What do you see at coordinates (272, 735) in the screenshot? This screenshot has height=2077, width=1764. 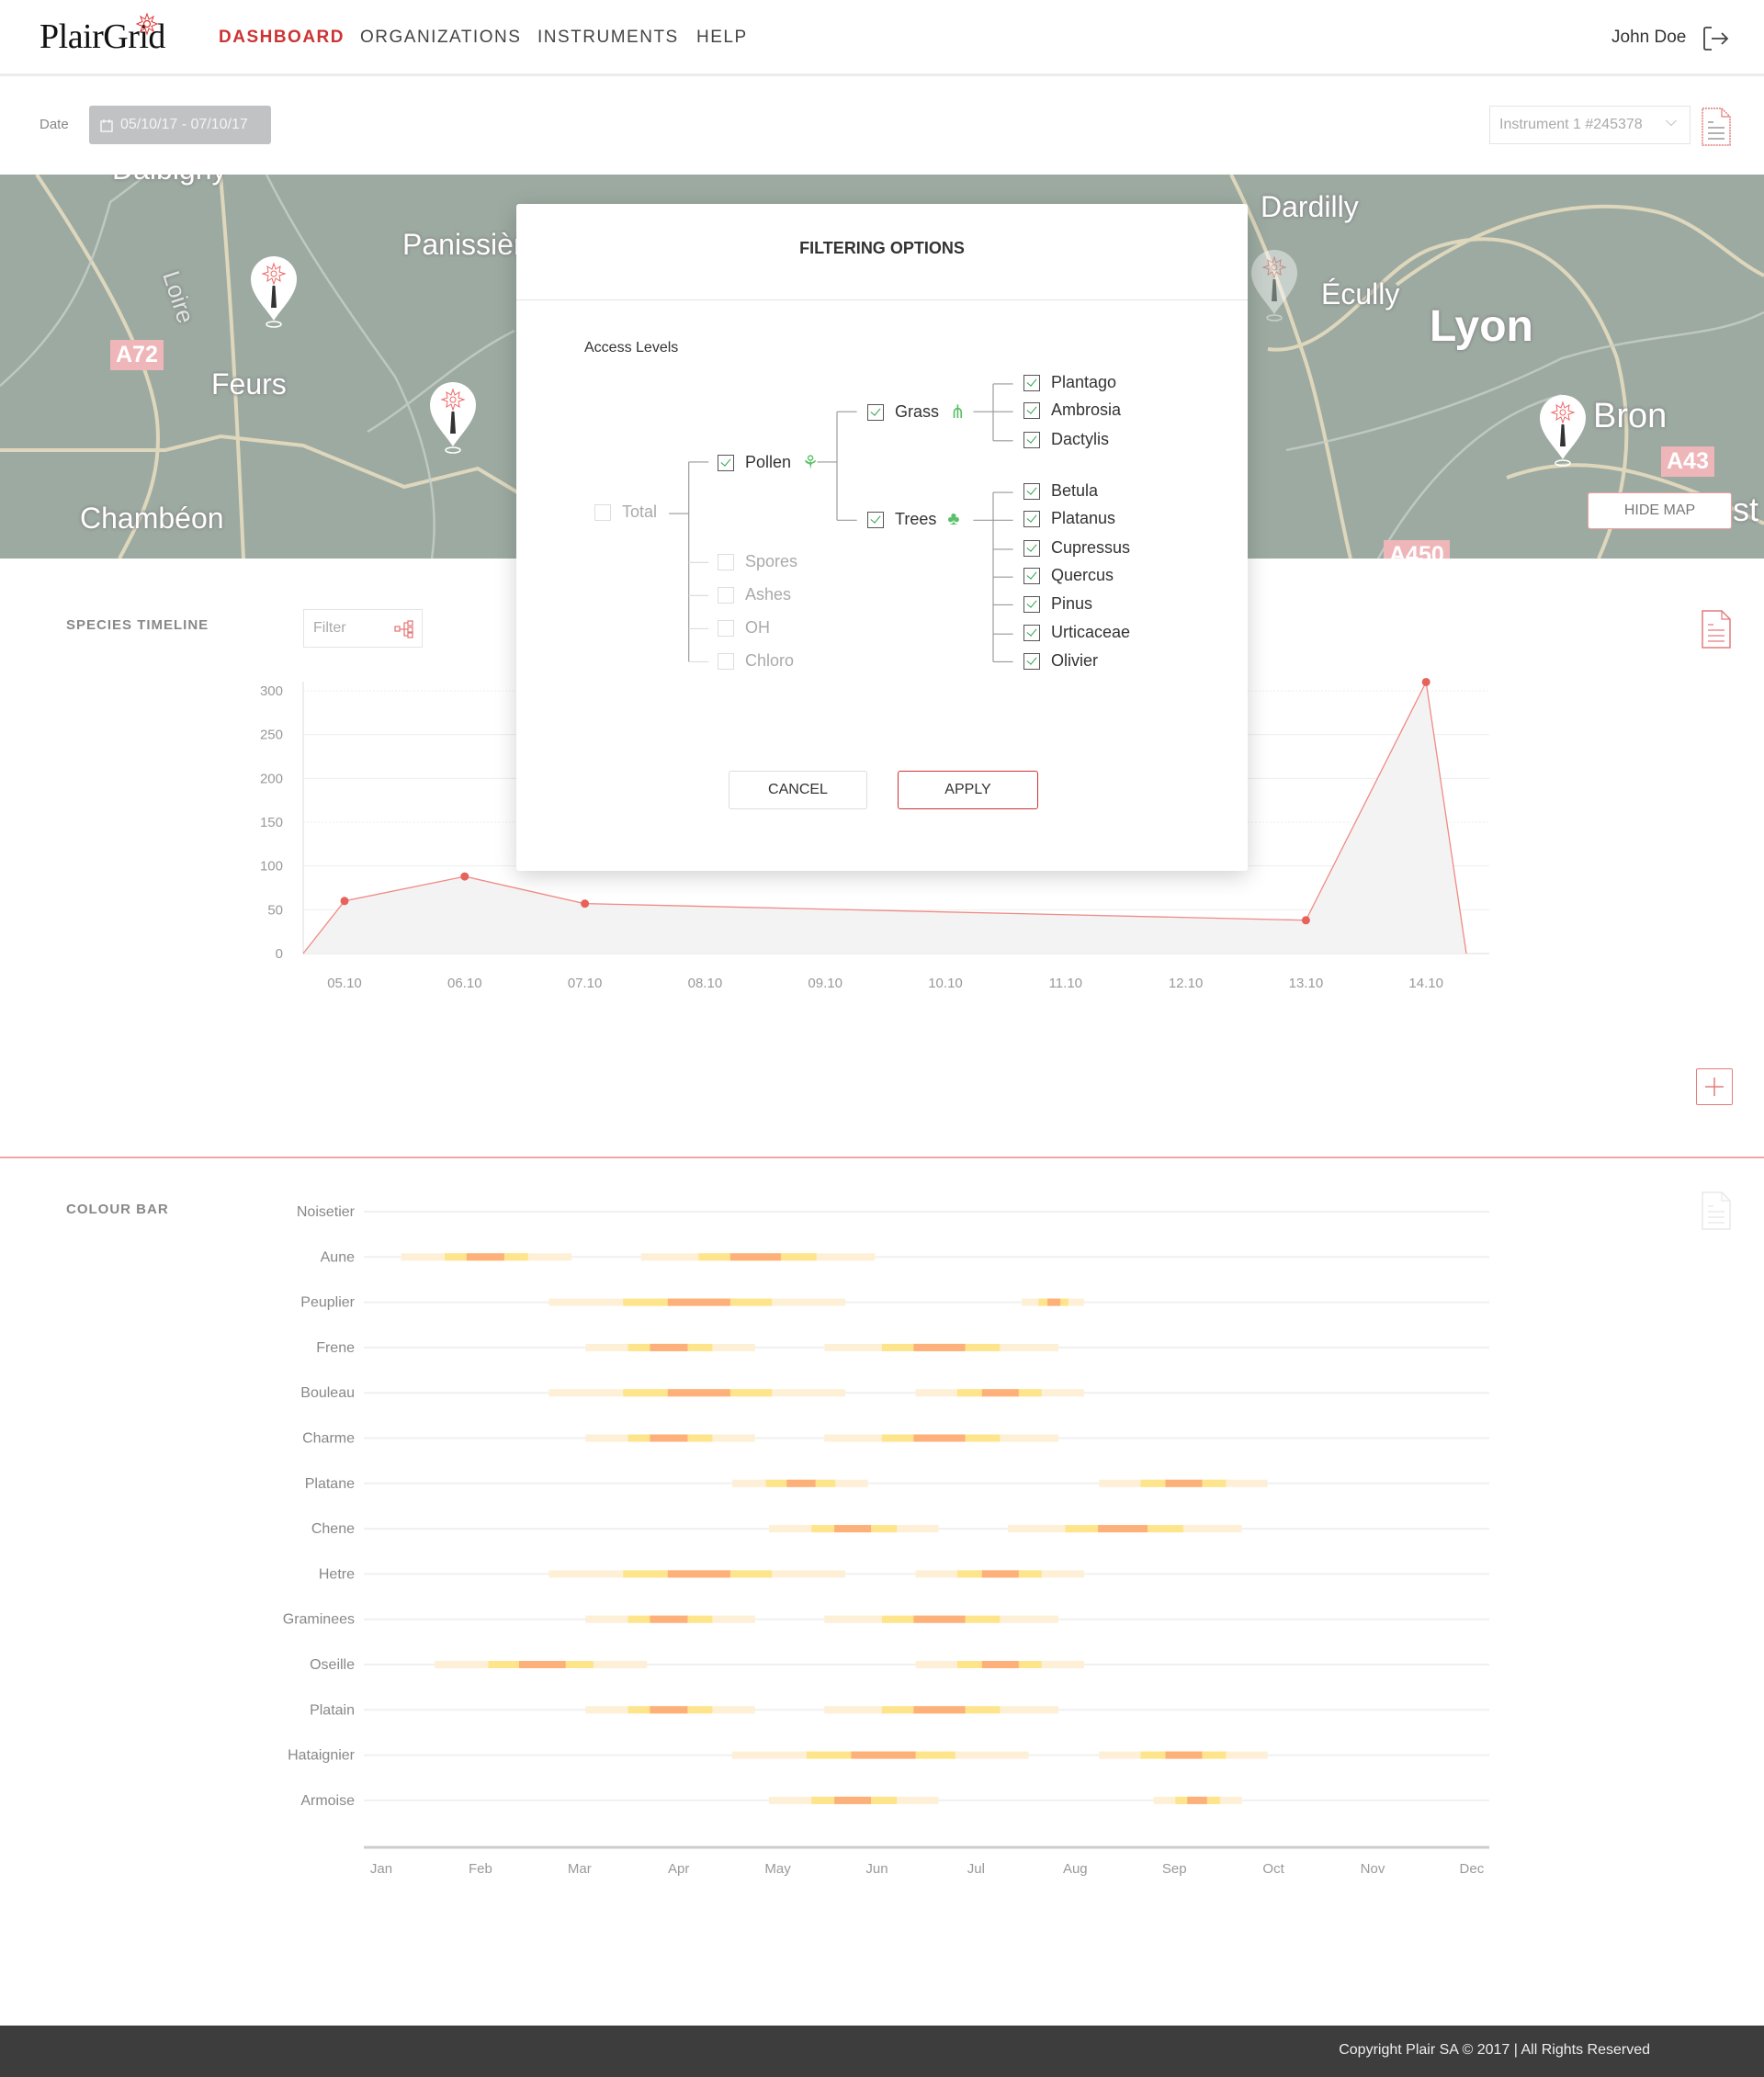 I see `y-tick-label: 250` at bounding box center [272, 735].